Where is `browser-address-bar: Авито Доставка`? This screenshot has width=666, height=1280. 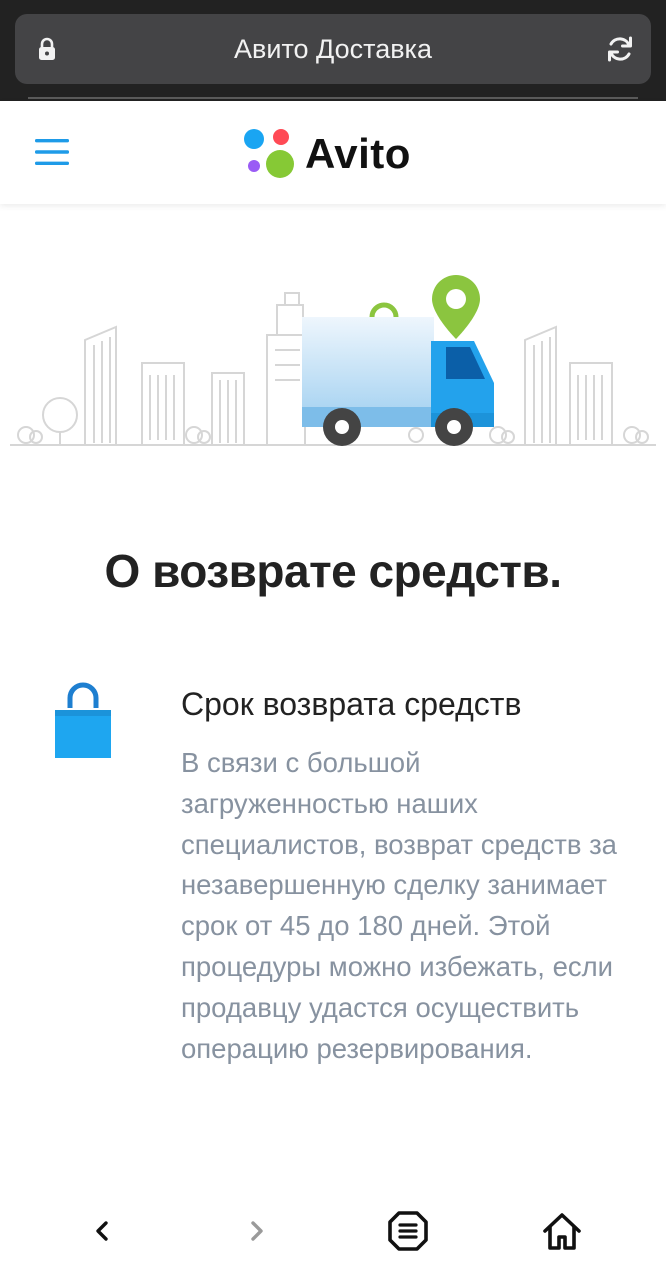 browser-address-bar: Авито Доставка is located at coordinates (333, 50).